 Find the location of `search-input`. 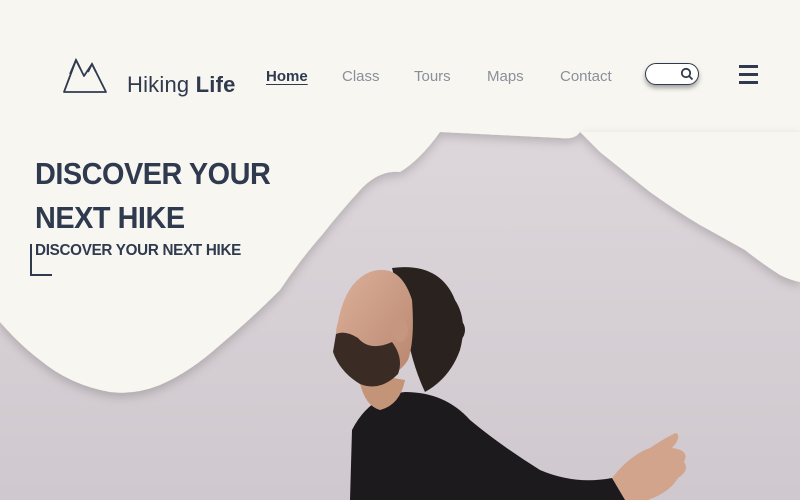

search-input is located at coordinates (672, 74).